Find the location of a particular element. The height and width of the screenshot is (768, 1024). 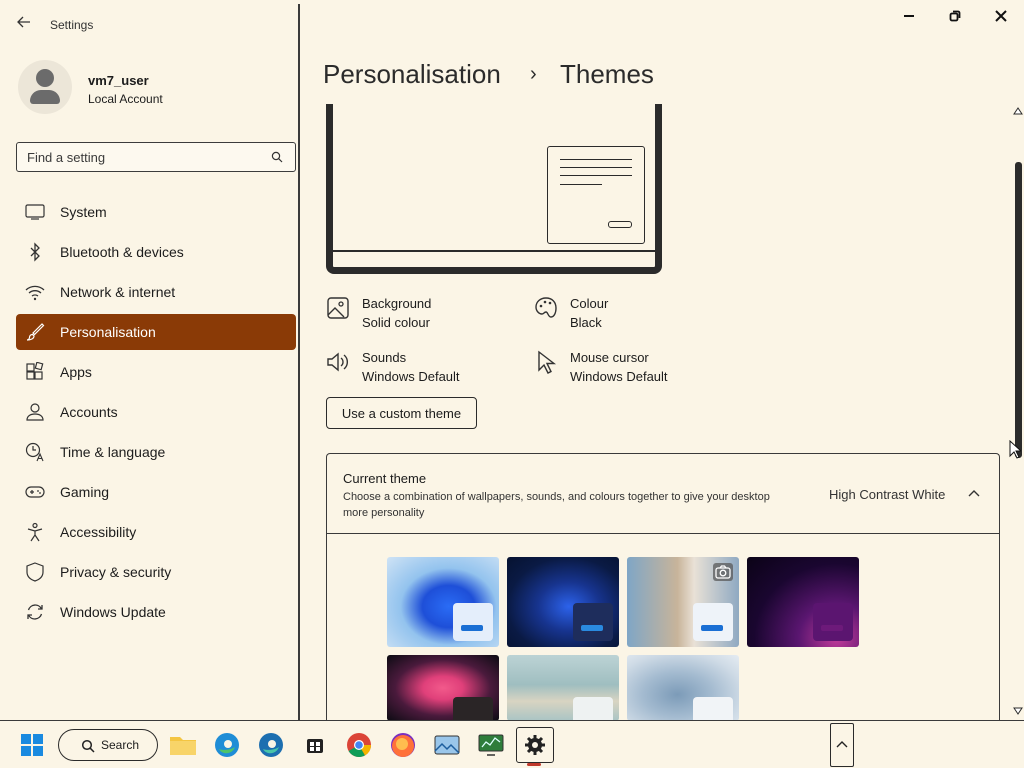

minimize-icon is located at coordinates (909, 16).